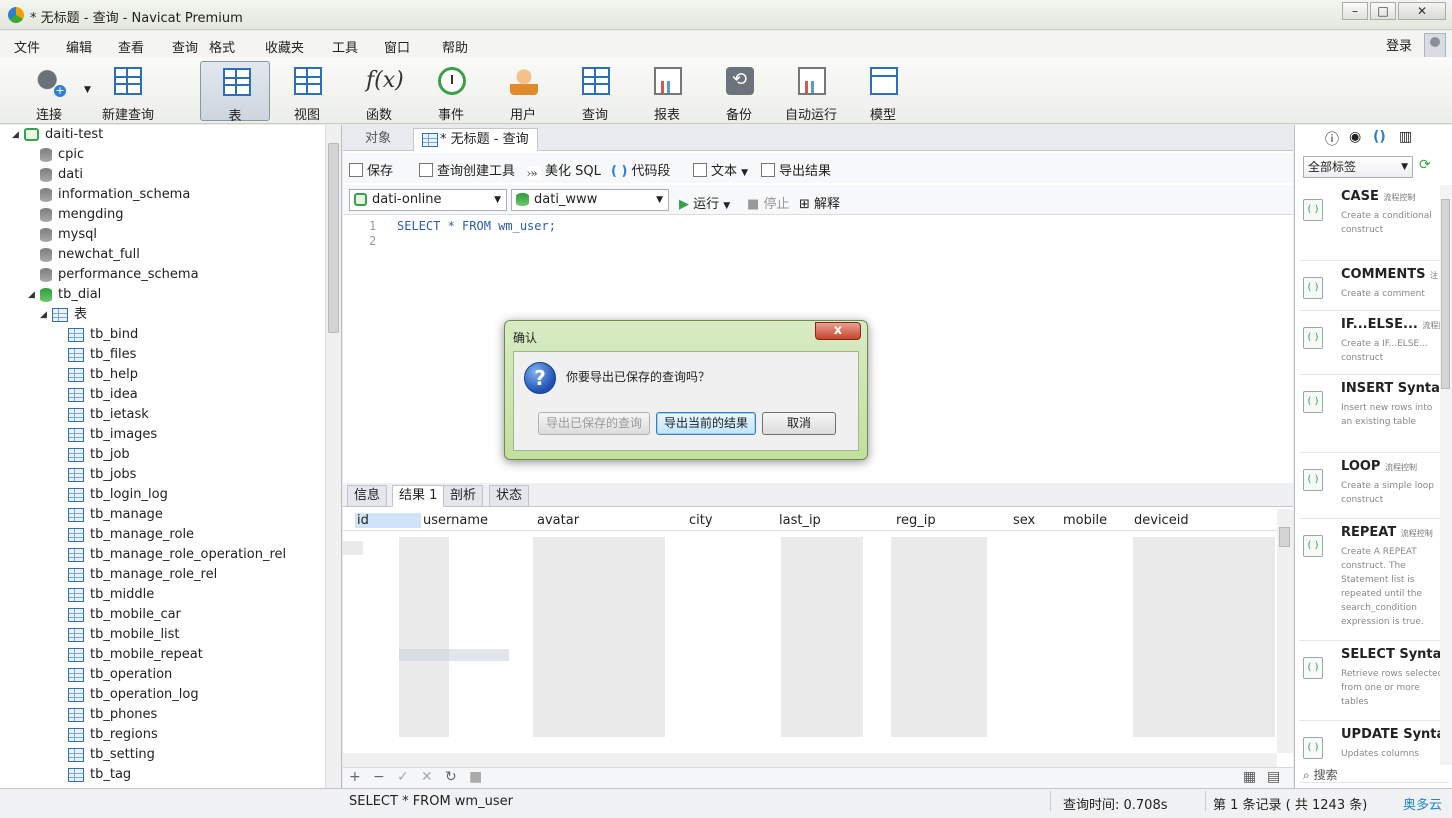  I want to click on query-button: 查询, so click(595, 92).